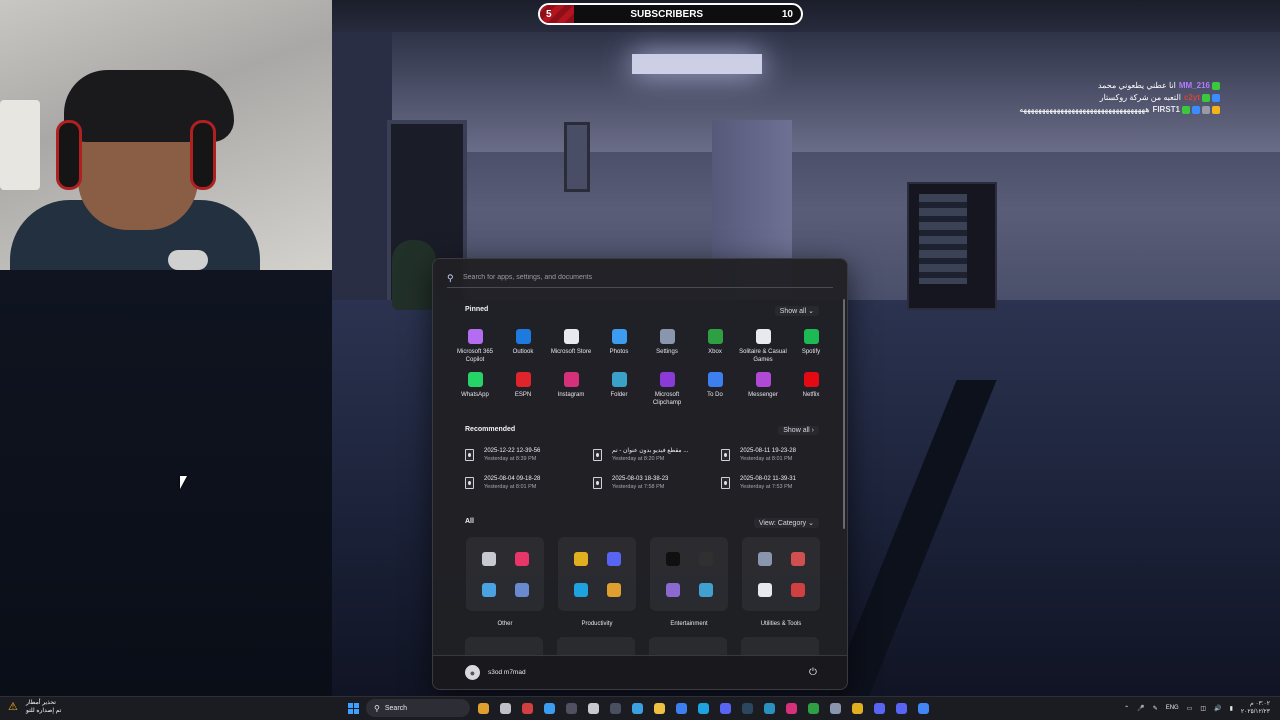 The width and height of the screenshot is (1280, 720). Describe the element at coordinates (1206, 97) in the screenshot. I see `chat-badge-icon` at that location.